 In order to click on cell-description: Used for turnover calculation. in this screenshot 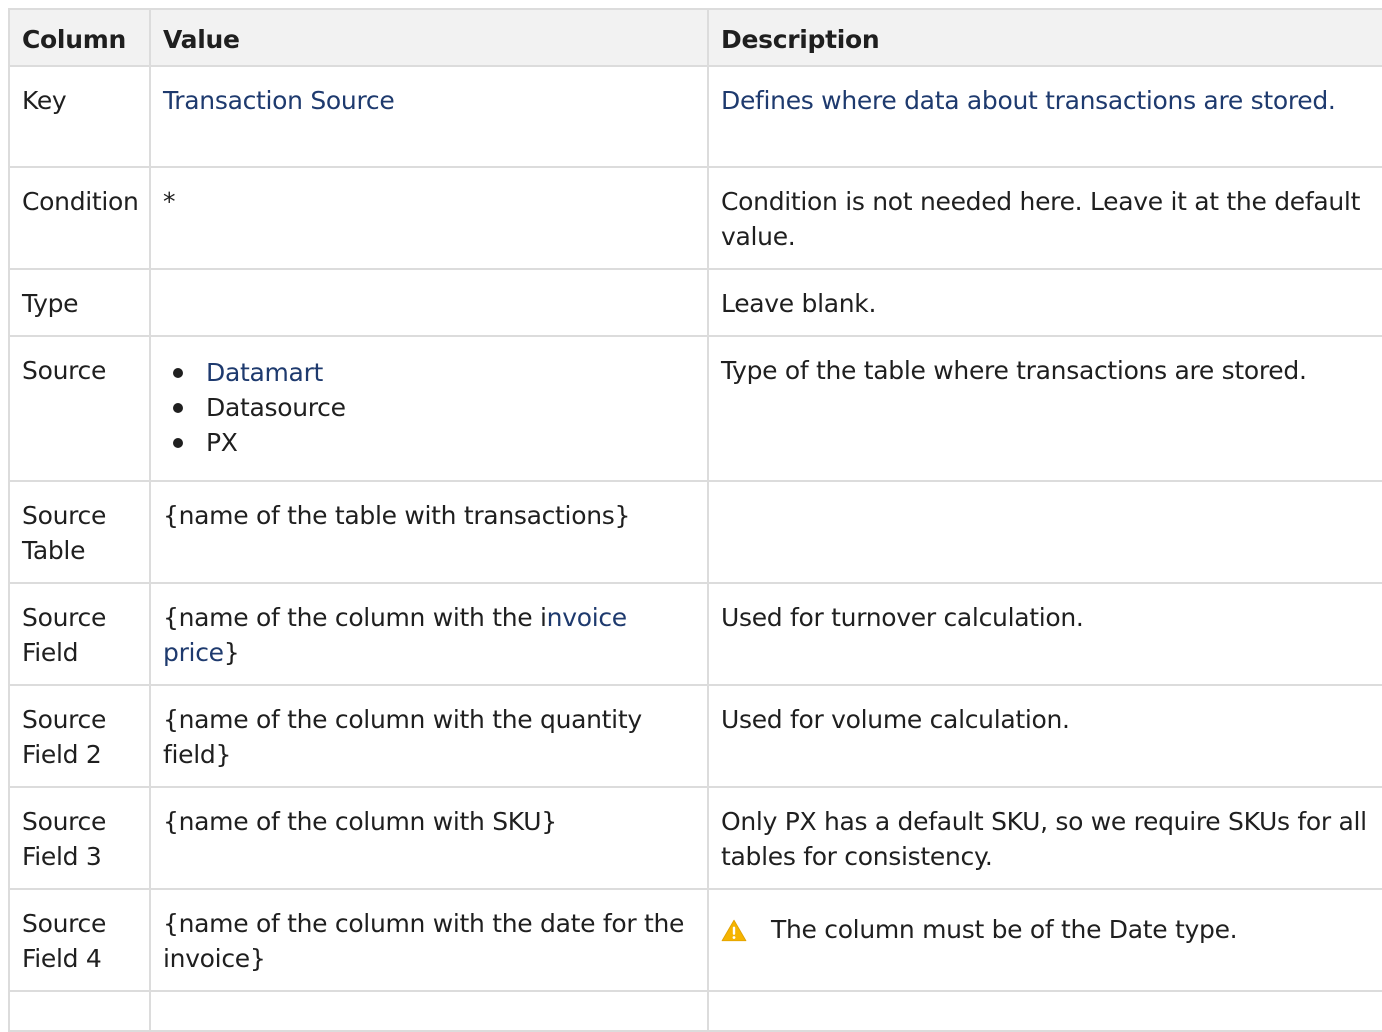, I will do `click(1044, 634)`.